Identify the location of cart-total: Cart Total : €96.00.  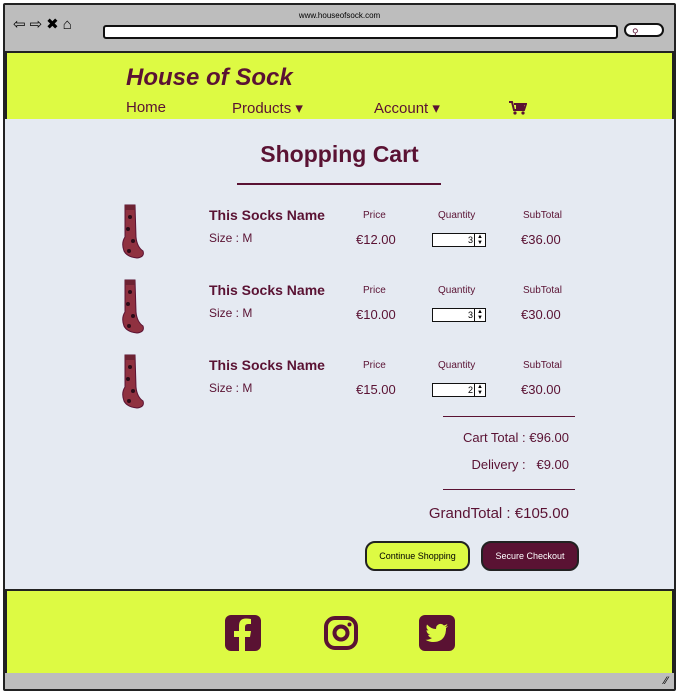
(516, 437).